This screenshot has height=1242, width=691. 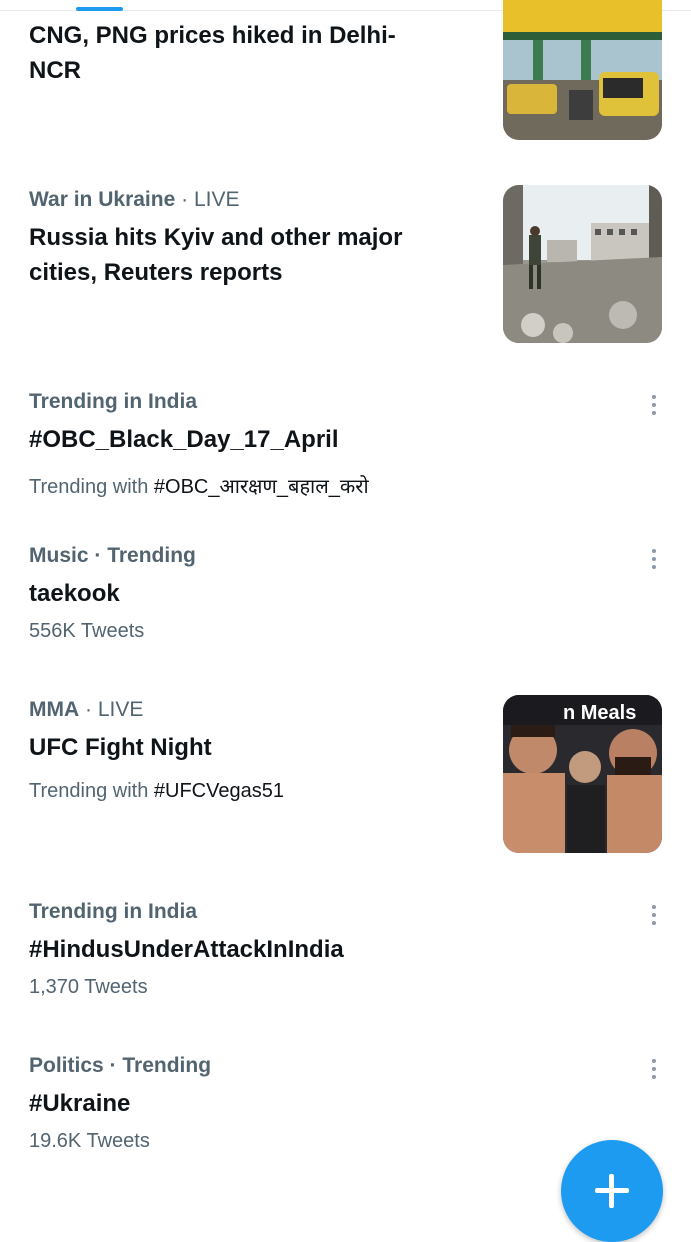 What do you see at coordinates (212, 53) in the screenshot?
I see `news-headline: CNG, PNG prices hiked in Delhi-NCR` at bounding box center [212, 53].